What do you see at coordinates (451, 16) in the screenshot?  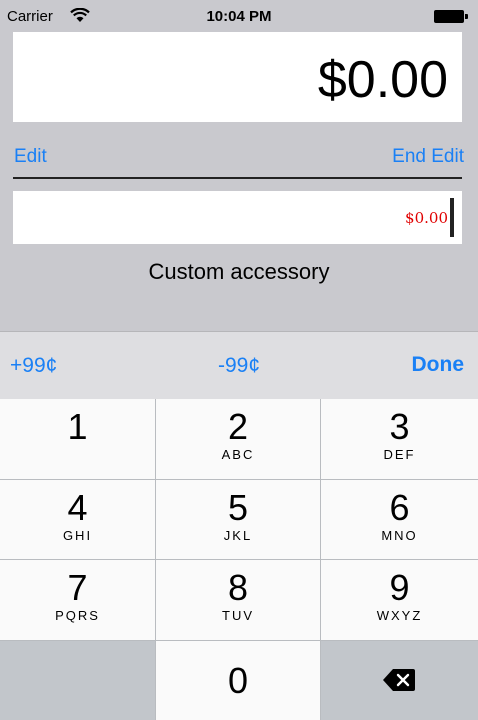 I see `battery-icon` at bounding box center [451, 16].